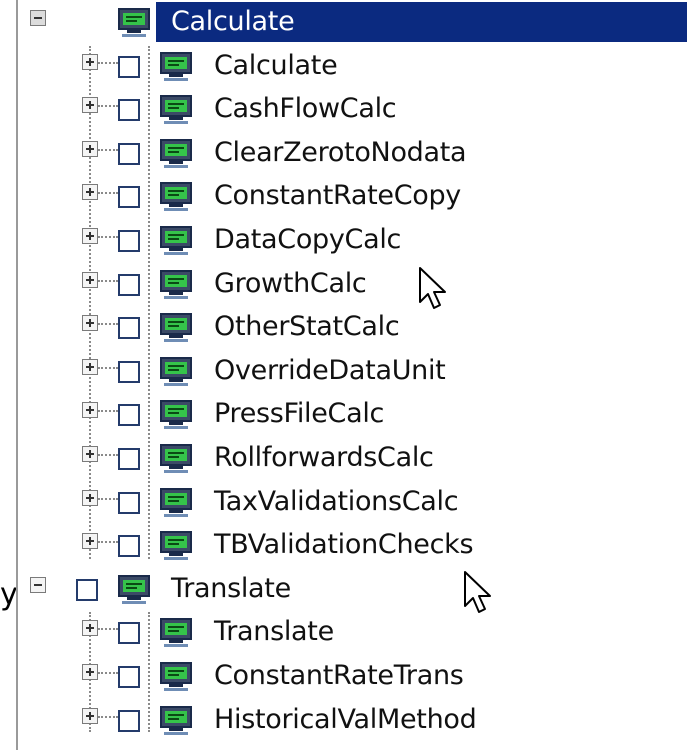  What do you see at coordinates (290, 283) in the screenshot?
I see `node-label: GrowthCalc` at bounding box center [290, 283].